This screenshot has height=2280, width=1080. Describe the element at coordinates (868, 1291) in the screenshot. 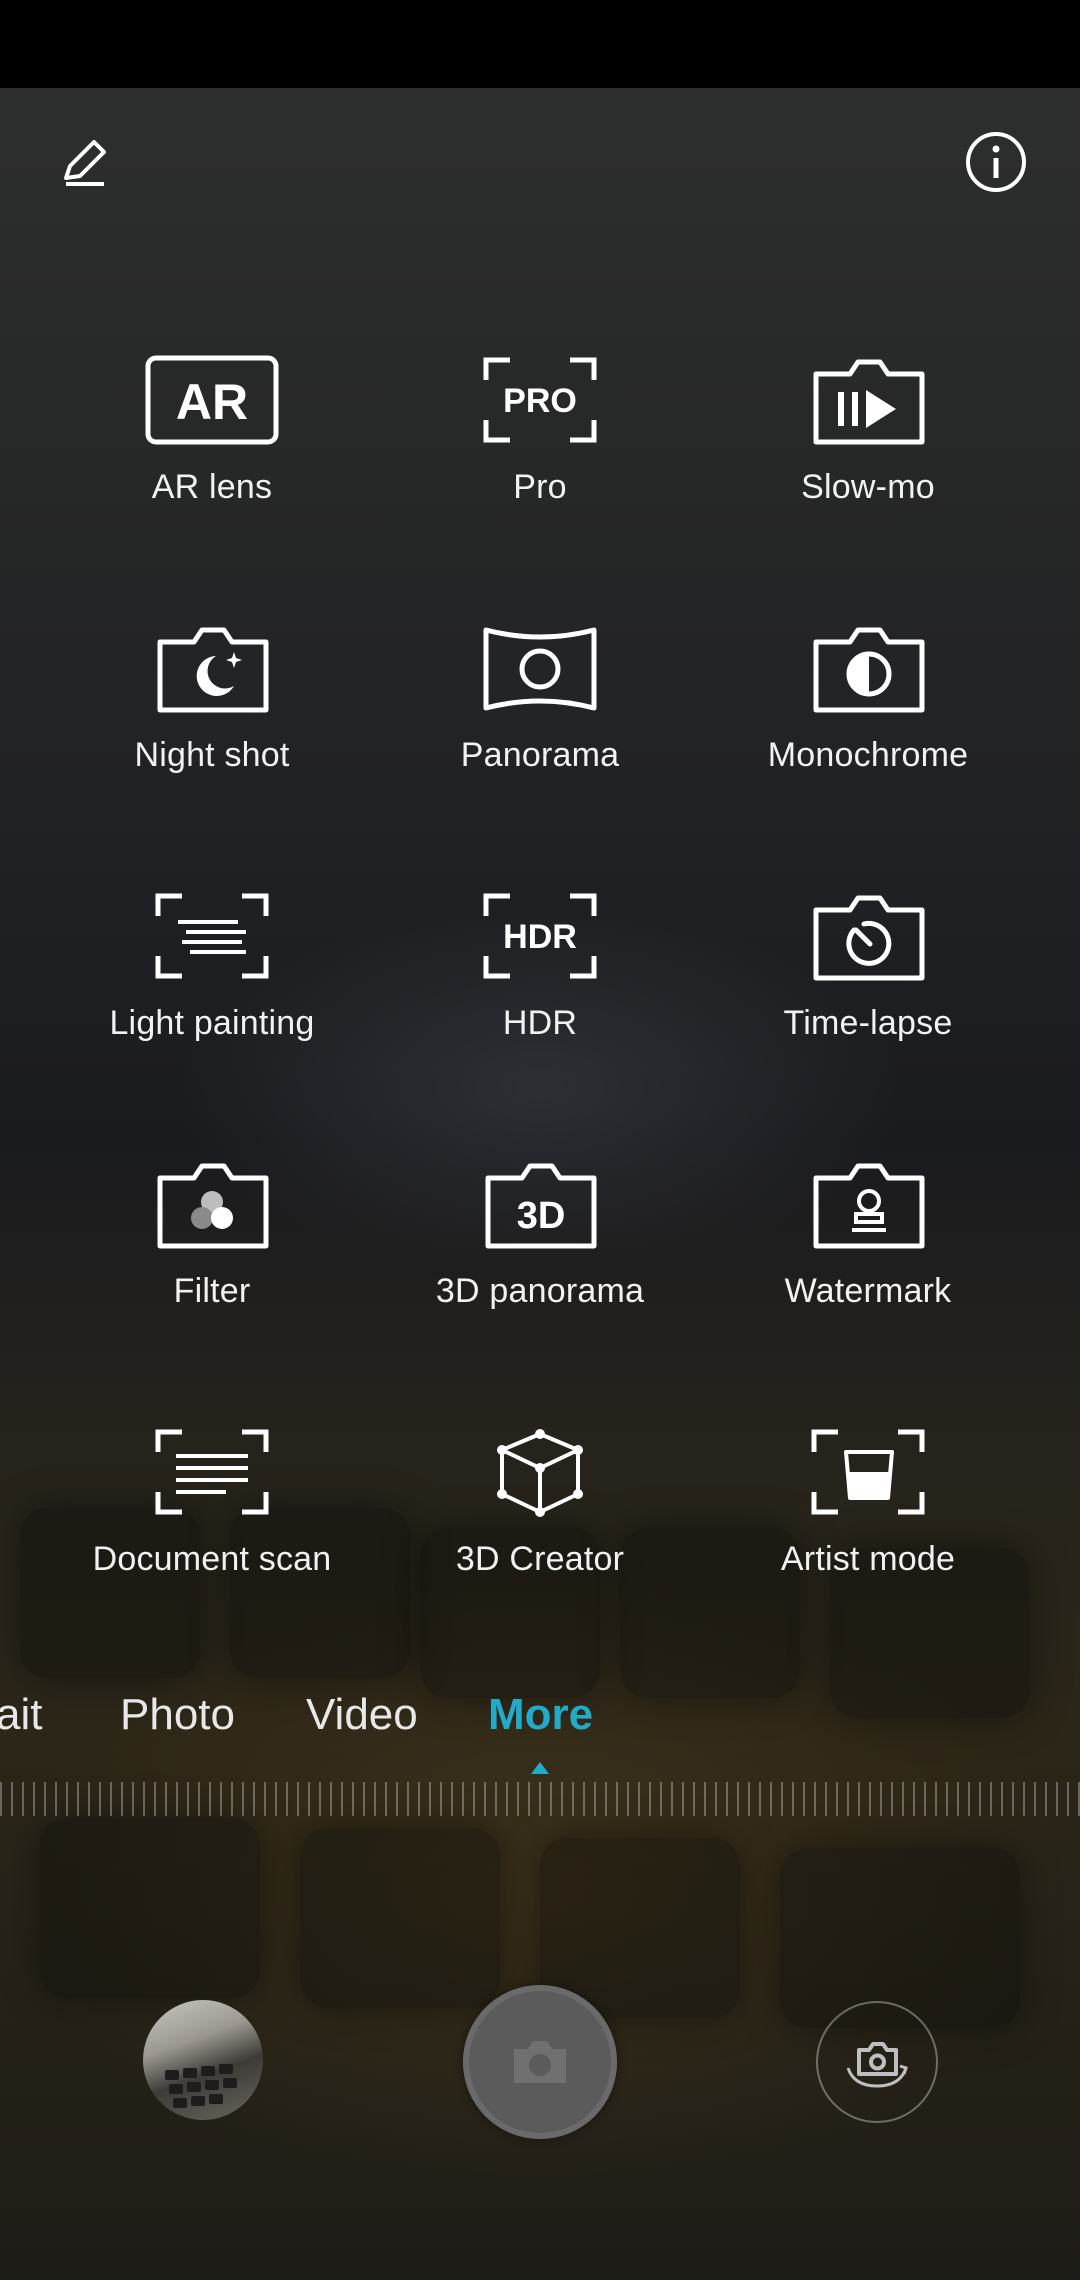

I see `mode-label: Watermark` at that location.